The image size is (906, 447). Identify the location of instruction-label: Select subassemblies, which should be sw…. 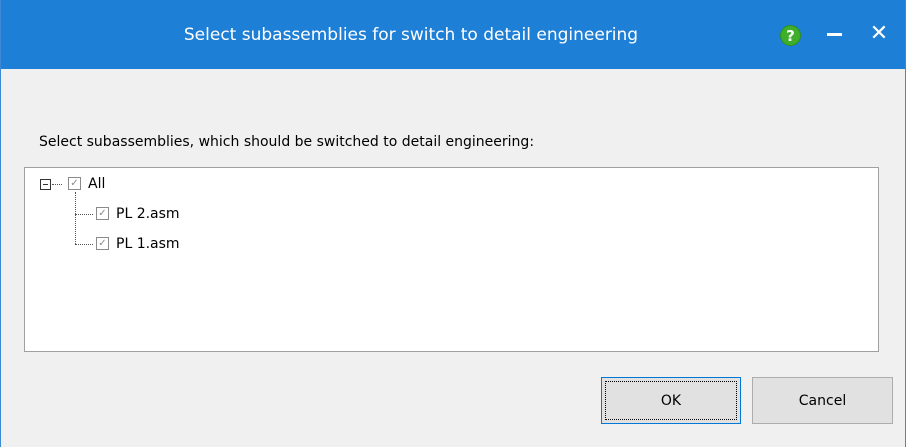
(287, 142).